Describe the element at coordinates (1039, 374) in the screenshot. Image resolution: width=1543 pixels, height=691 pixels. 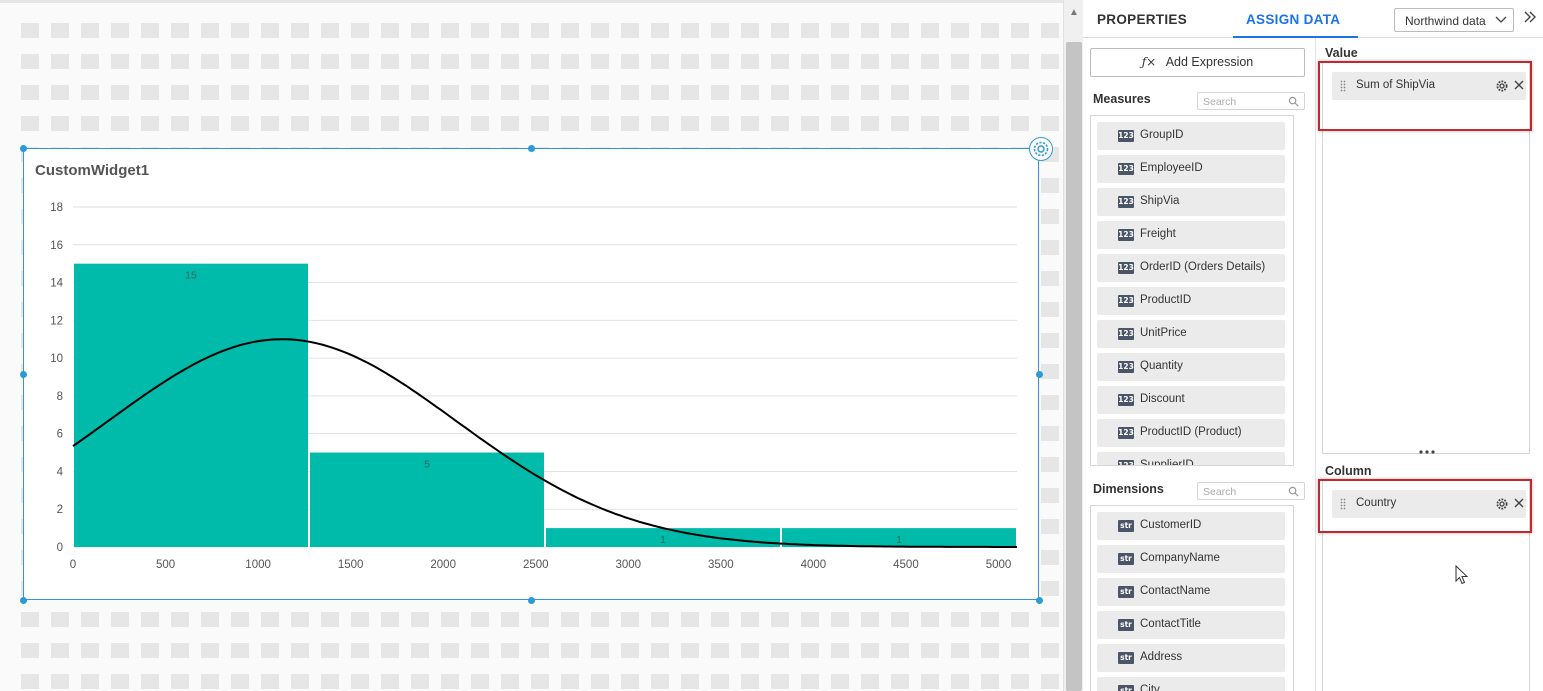
I see `resize-handle-middle-right` at that location.